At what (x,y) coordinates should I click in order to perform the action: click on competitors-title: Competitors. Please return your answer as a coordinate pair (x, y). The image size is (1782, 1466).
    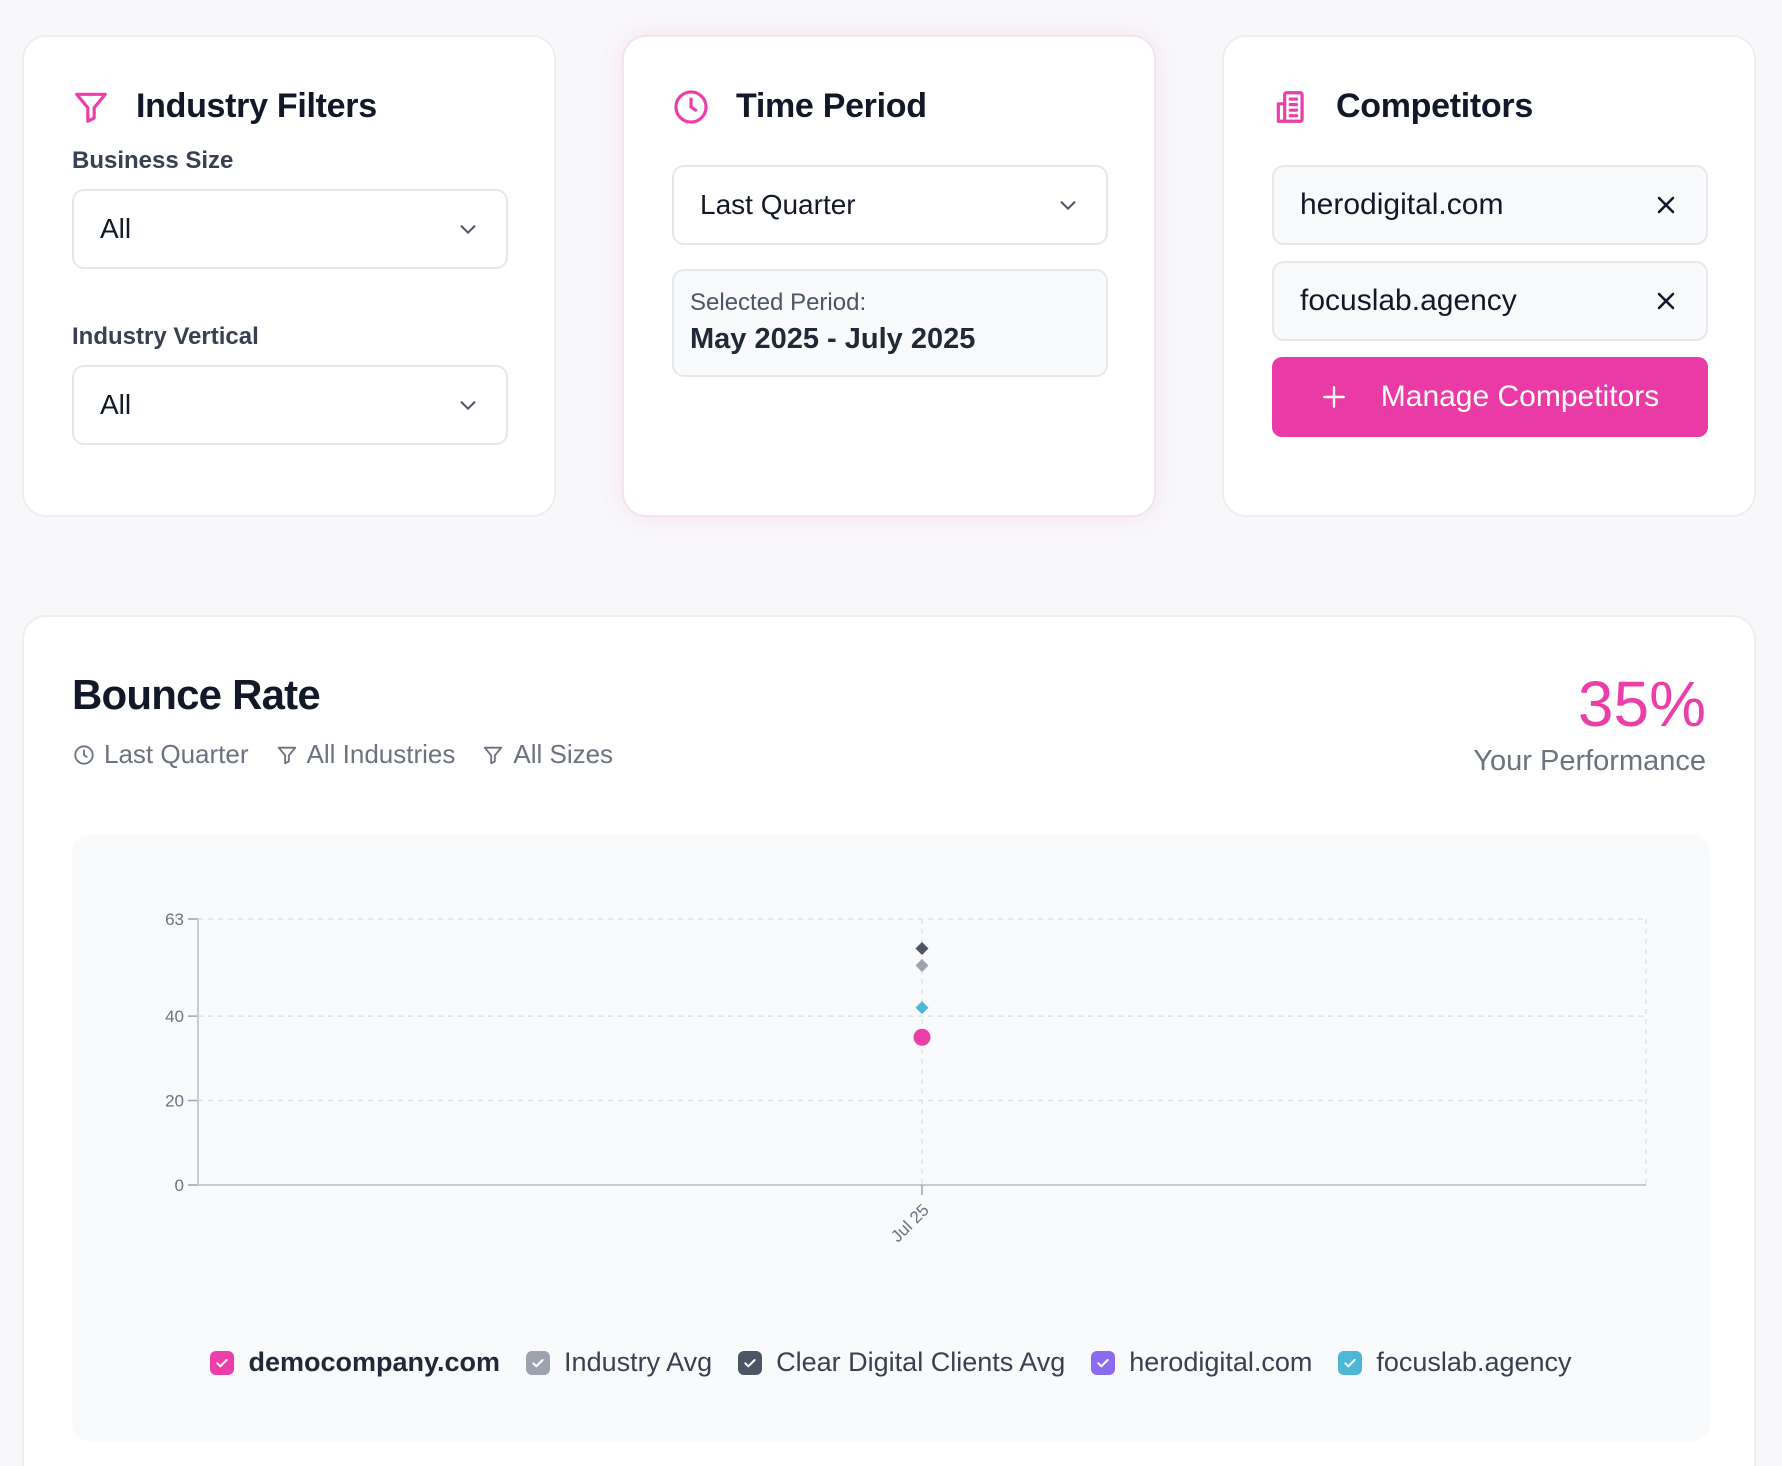
    Looking at the image, I should click on (1434, 106).